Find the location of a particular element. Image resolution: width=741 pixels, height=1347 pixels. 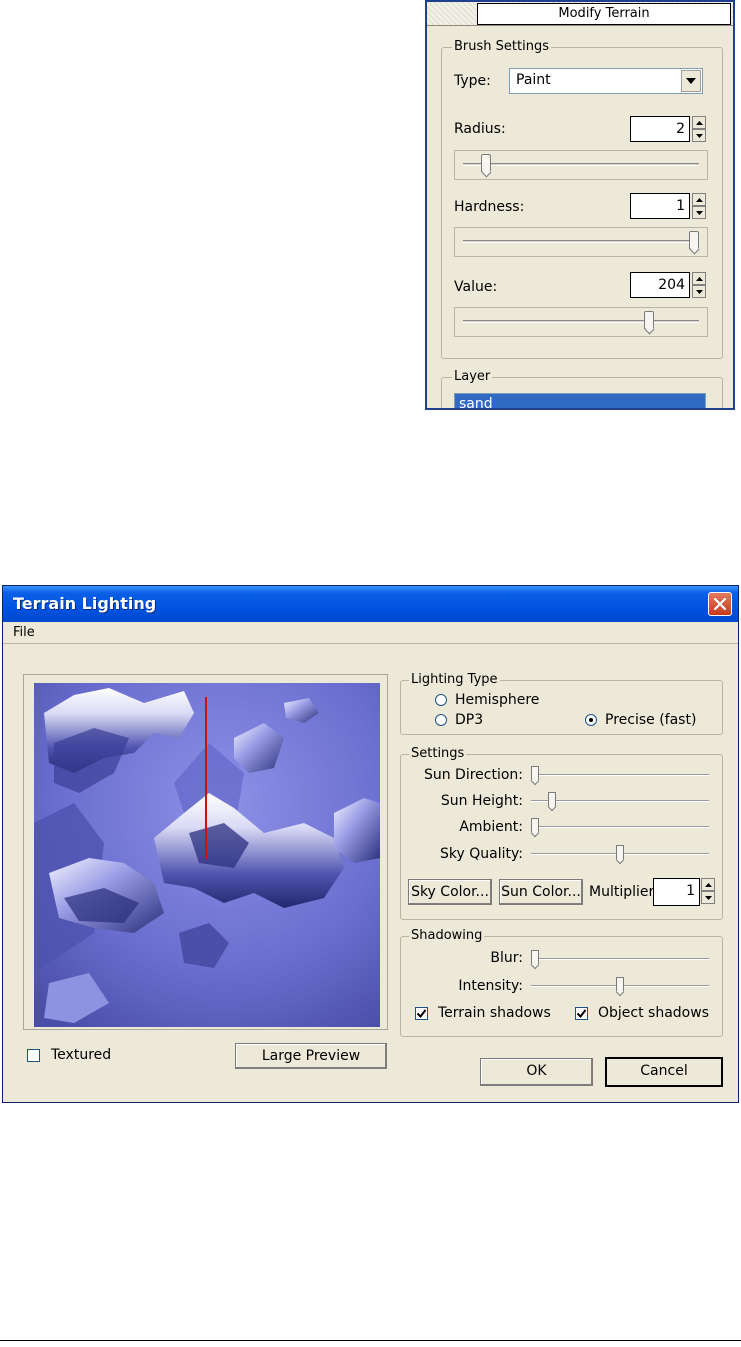

hardness-slider is located at coordinates (581, 242).